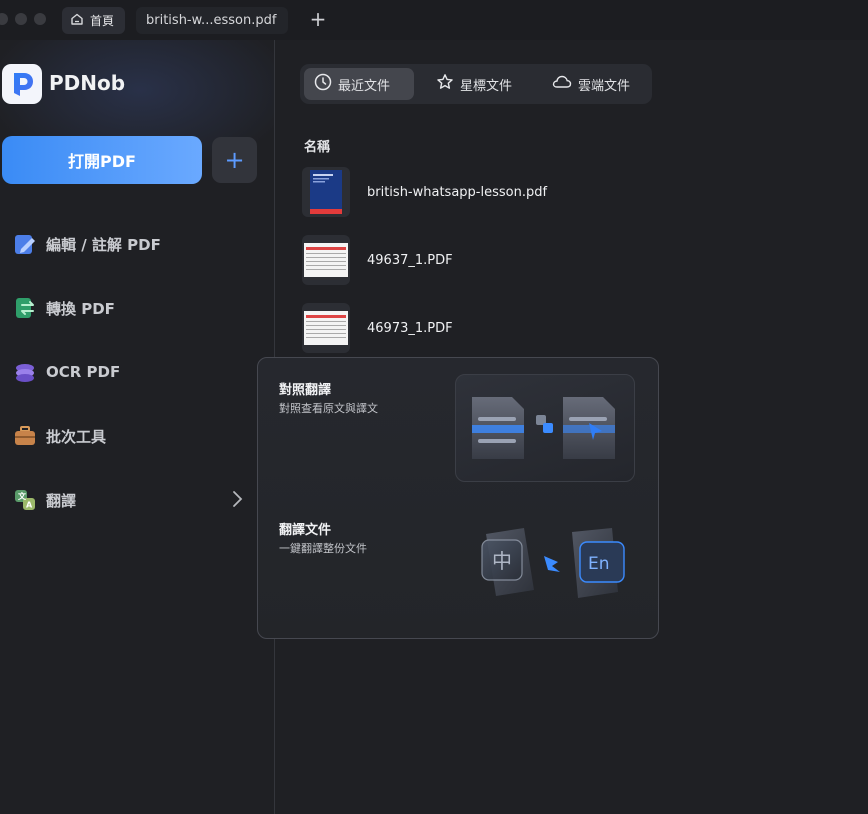 The image size is (868, 814). I want to click on sidebar-item-label: 編輯 / 註解 PDF, so click(103, 244).